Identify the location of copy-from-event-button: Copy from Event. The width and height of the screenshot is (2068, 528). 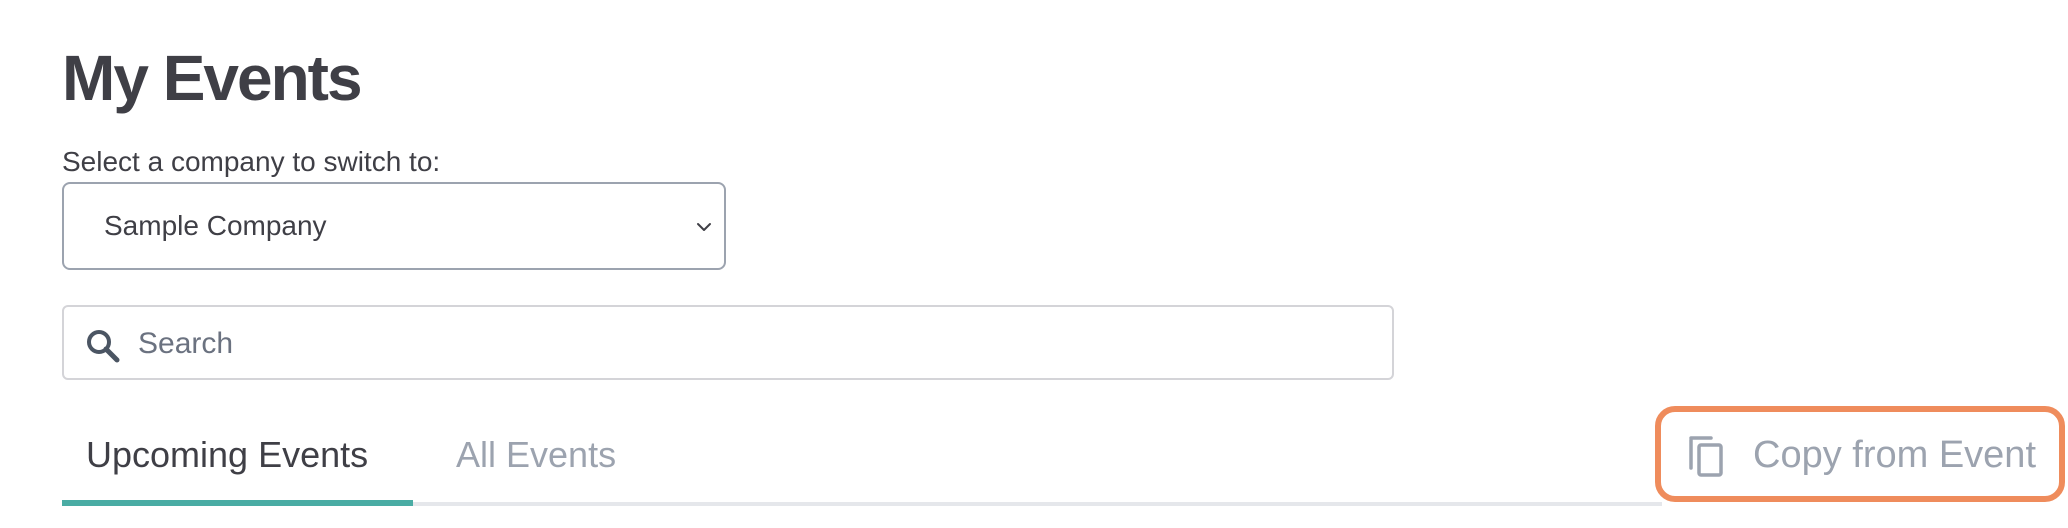
(1860, 454).